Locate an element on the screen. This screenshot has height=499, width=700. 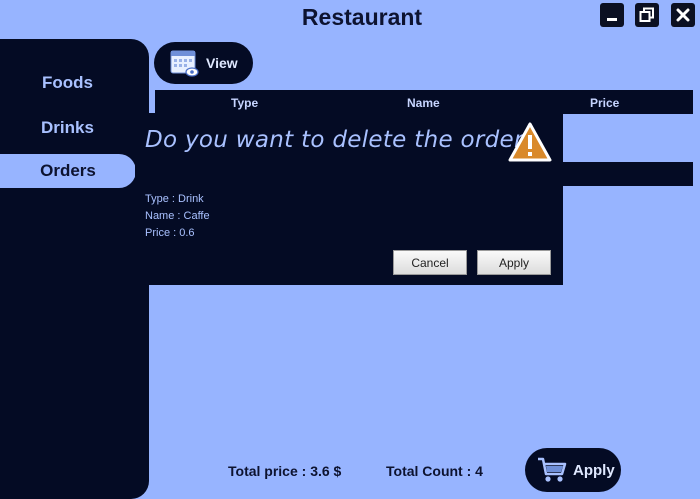
sidebar-item-foods: Foods is located at coordinates (67, 83).